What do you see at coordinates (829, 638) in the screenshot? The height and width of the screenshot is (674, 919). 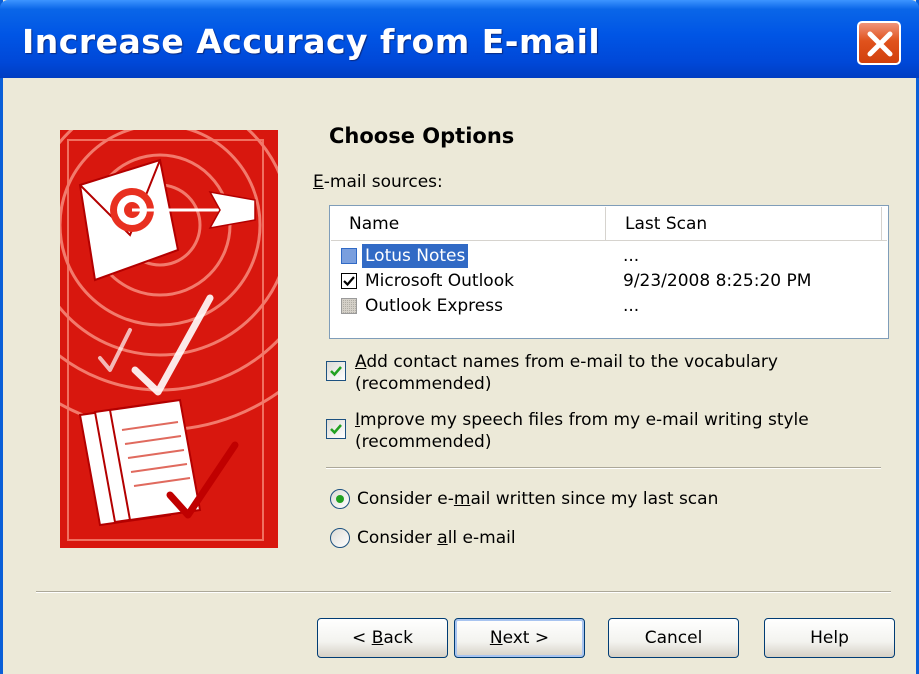 I see `help-button: Help` at bounding box center [829, 638].